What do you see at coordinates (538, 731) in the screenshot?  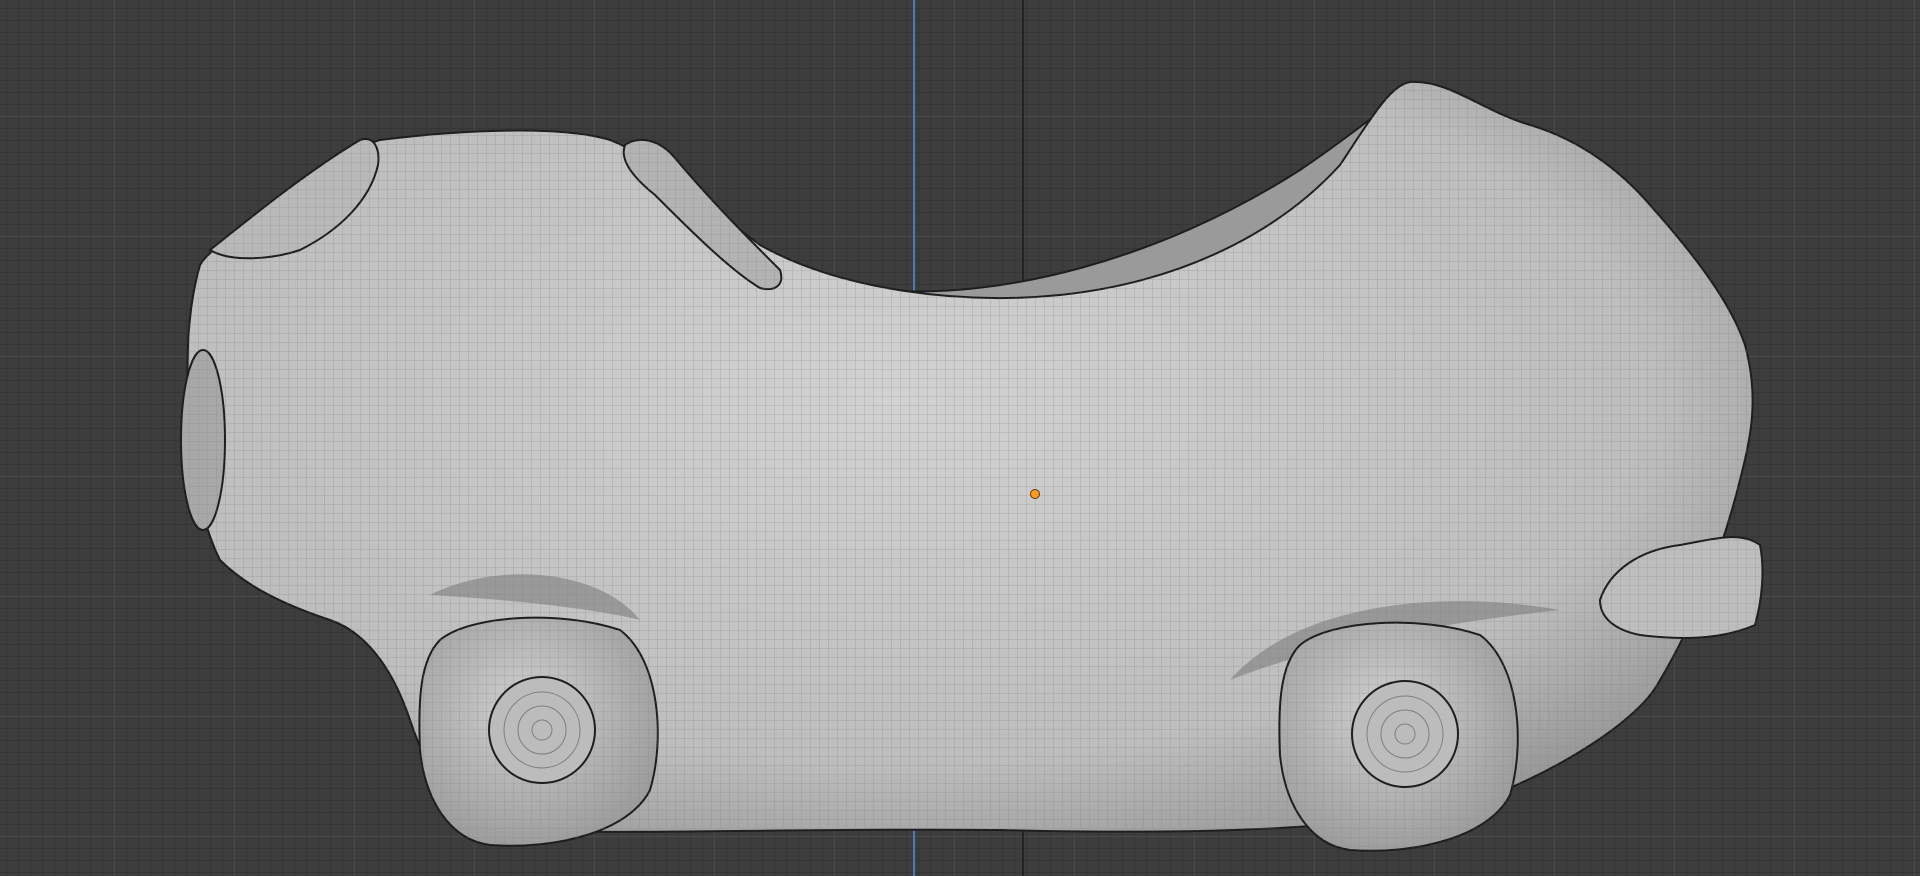 I see `wheel-left` at bounding box center [538, 731].